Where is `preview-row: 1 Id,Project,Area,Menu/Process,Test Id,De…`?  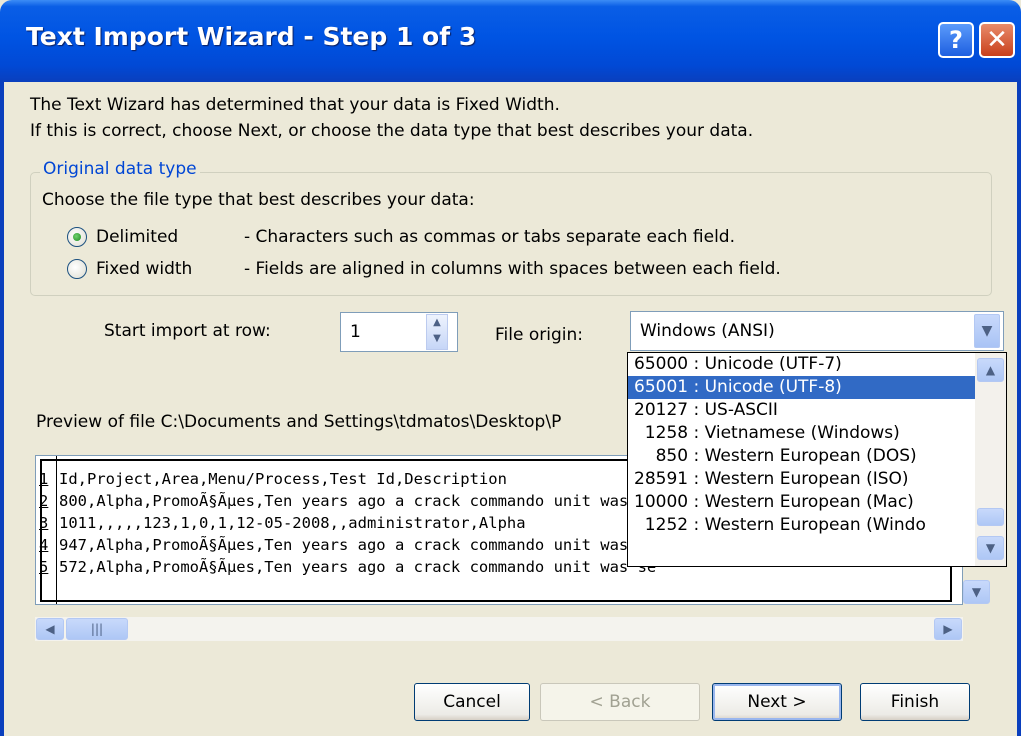
preview-row: 1 Id,Project,Area,Menu/Process,Test Id,De… is located at coordinates (273, 479).